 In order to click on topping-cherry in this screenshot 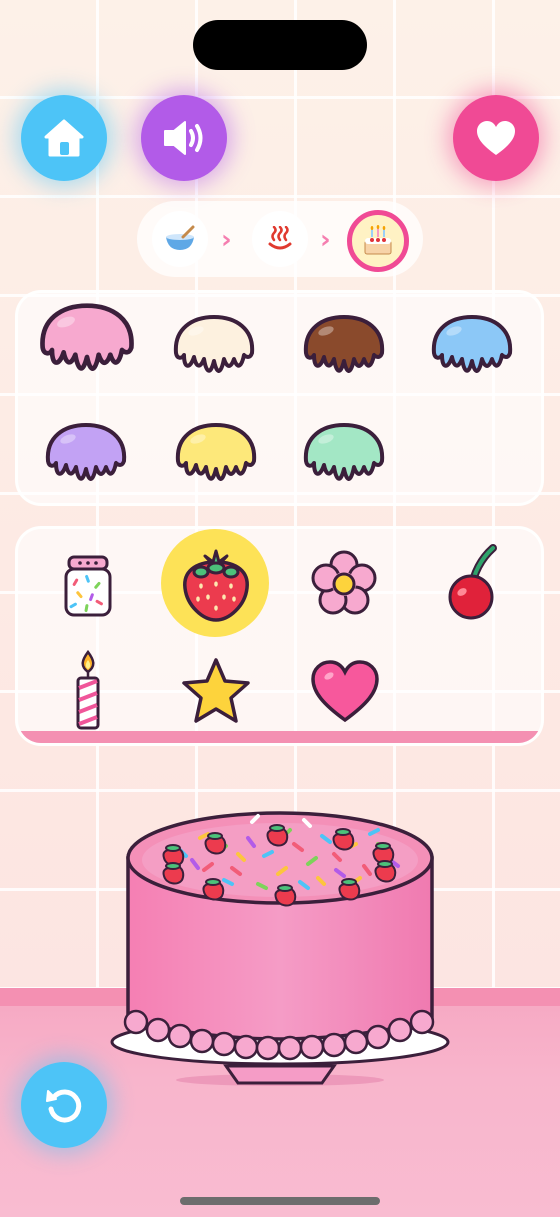, I will do `click(471, 581)`.